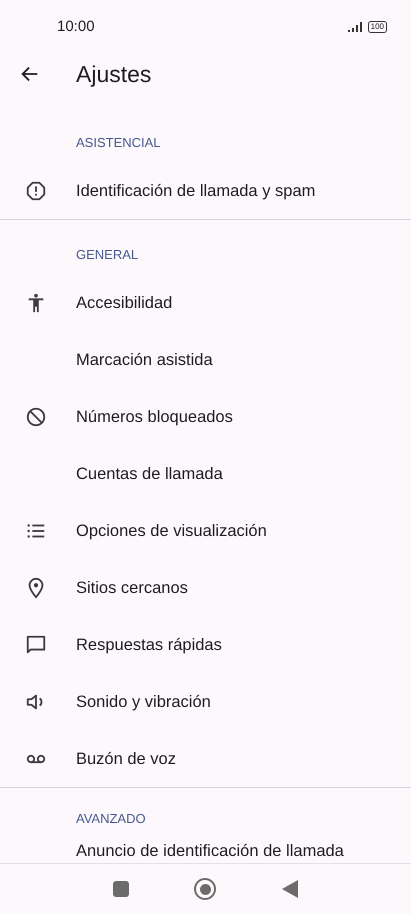 This screenshot has width=411, height=914. What do you see at coordinates (205, 416) in the screenshot?
I see `settings-item: Números bloqueados` at bounding box center [205, 416].